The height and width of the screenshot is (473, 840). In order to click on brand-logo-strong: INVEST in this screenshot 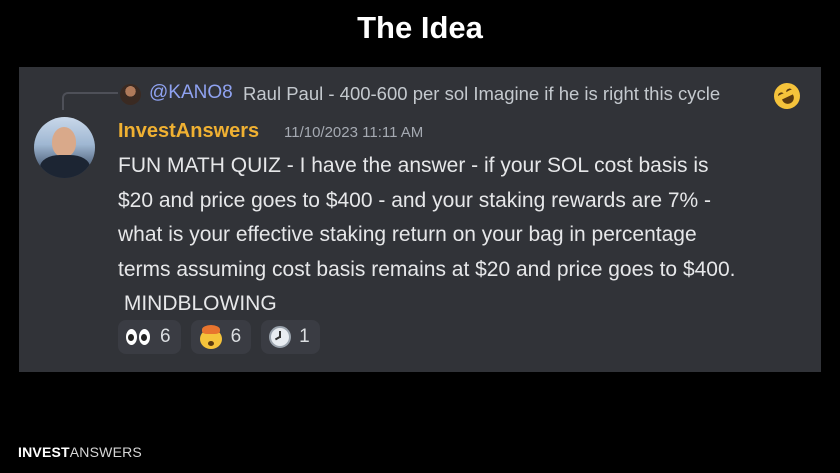, I will do `click(44, 452)`.